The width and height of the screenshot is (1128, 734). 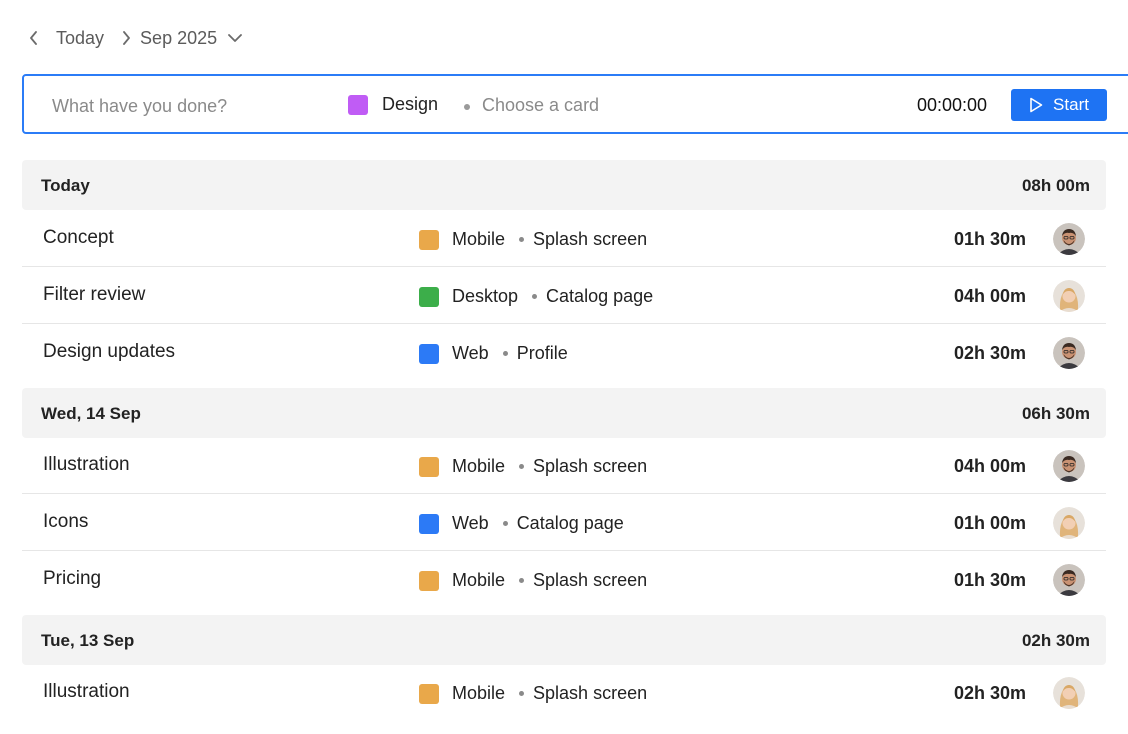 I want to click on duration: 01h 00m, so click(x=989, y=523).